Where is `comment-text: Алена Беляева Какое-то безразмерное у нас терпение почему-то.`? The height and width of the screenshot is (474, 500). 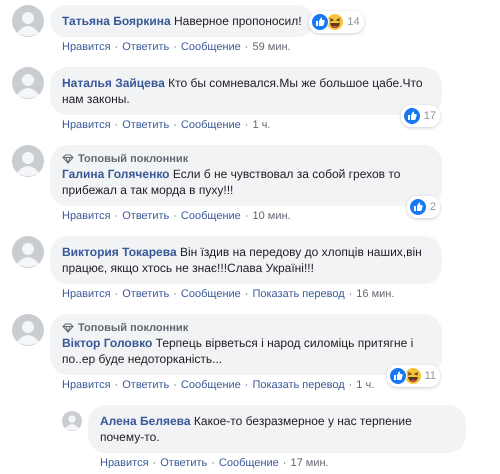 comment-text: Алена Беляева Какое-то безразмерное у нас терпение почему-то. is located at coordinates (256, 429).